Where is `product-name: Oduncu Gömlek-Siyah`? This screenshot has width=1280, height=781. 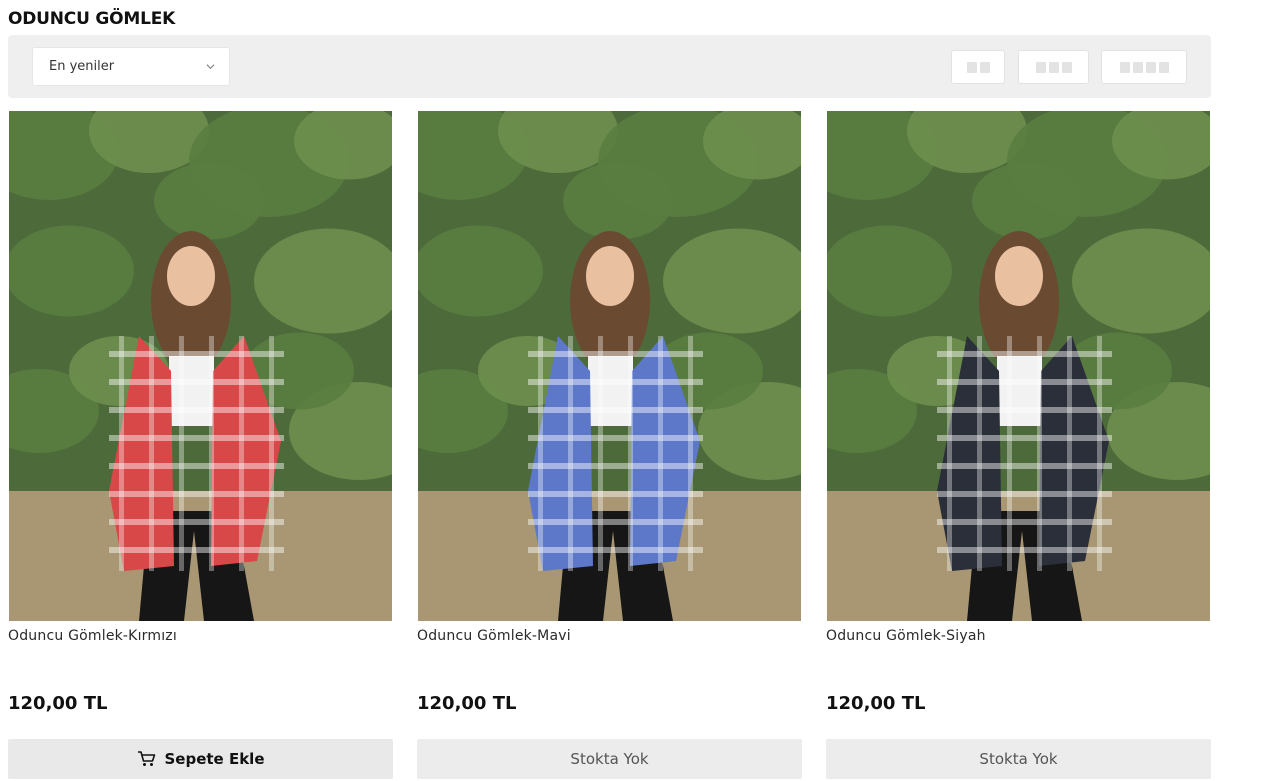 product-name: Oduncu Gömlek-Siyah is located at coordinates (906, 636).